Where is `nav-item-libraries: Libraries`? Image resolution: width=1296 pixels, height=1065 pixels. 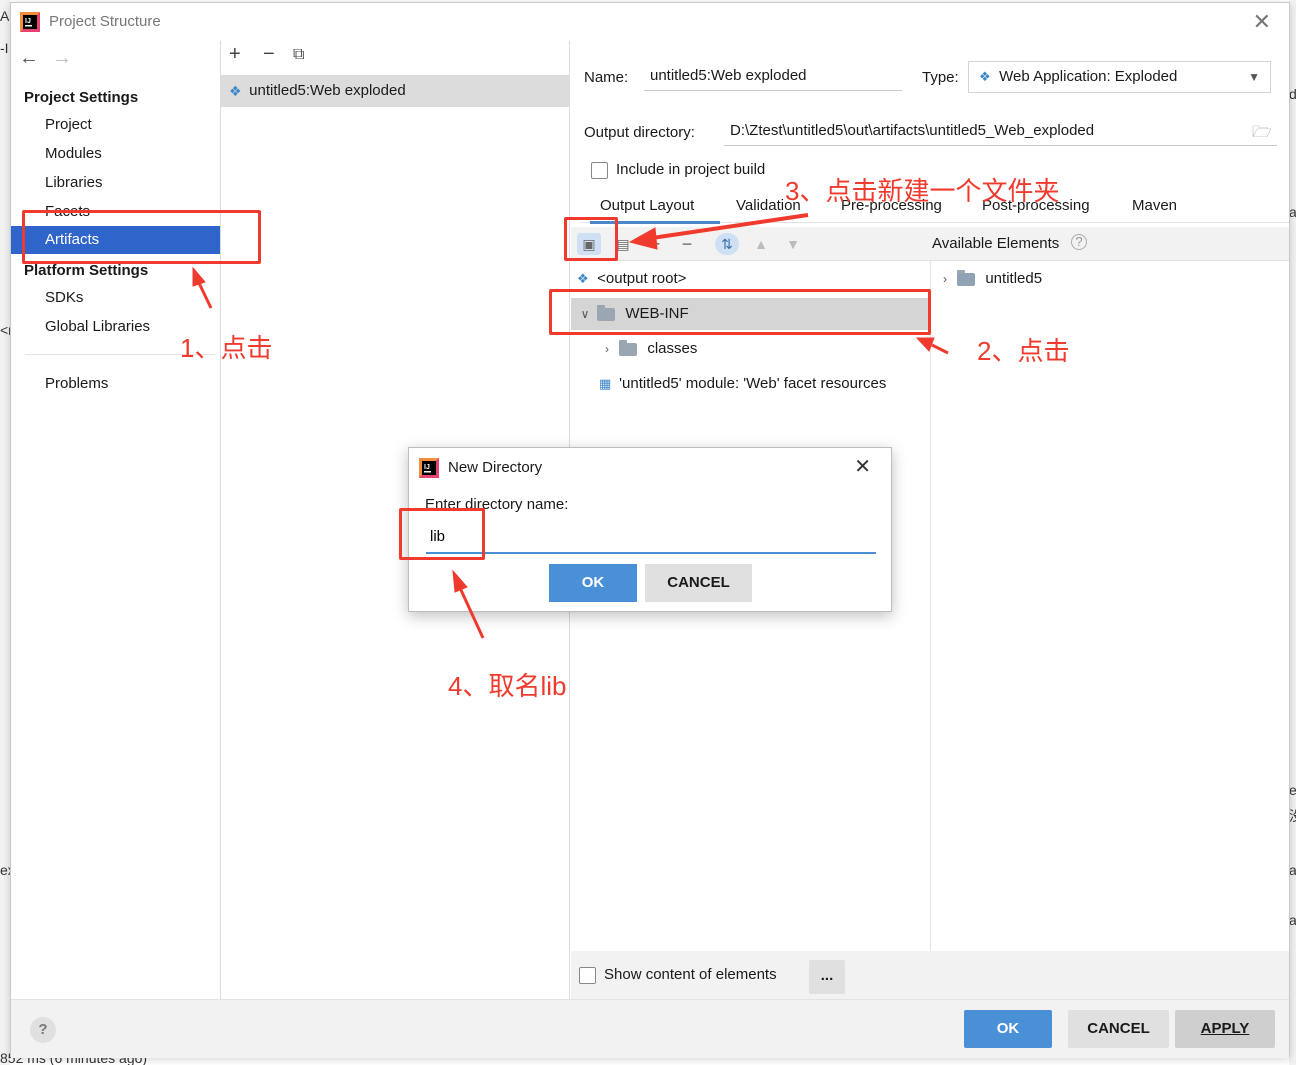 nav-item-libraries: Libraries is located at coordinates (115, 183).